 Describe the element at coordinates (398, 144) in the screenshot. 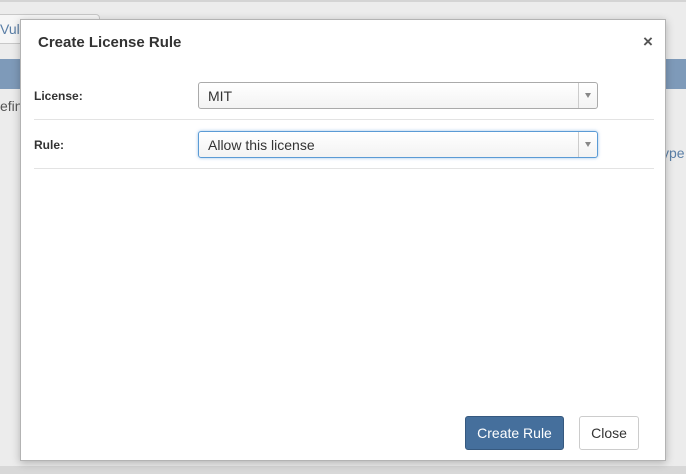

I see `rule-select: Allow this license` at that location.